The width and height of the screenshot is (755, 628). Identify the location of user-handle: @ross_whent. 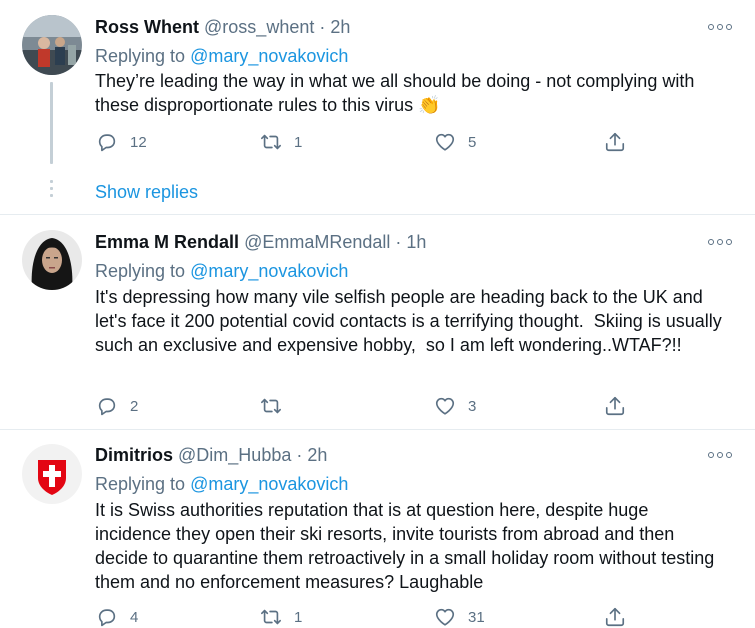
(259, 27).